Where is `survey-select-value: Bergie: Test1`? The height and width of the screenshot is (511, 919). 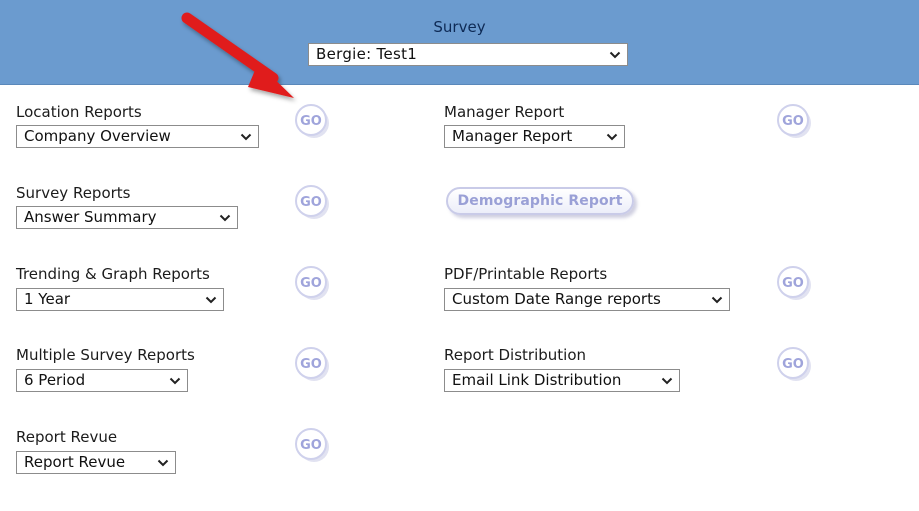
survey-select-value: Bergie: Test1 is located at coordinates (367, 54).